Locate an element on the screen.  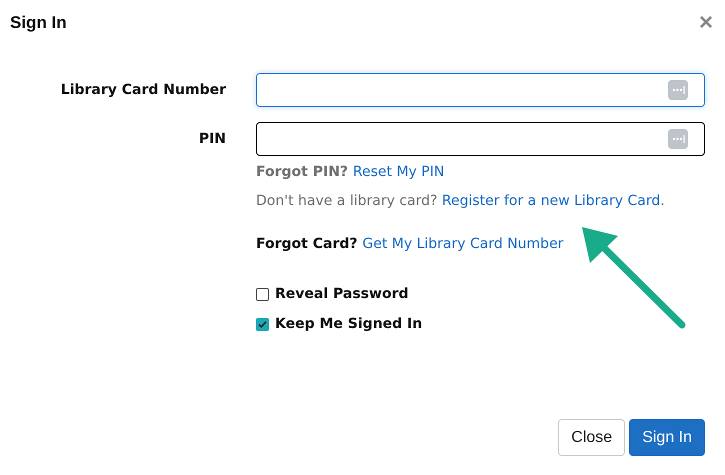
help-text: Don't have a library card? Register for a new Library Card. is located at coordinates (461, 201).